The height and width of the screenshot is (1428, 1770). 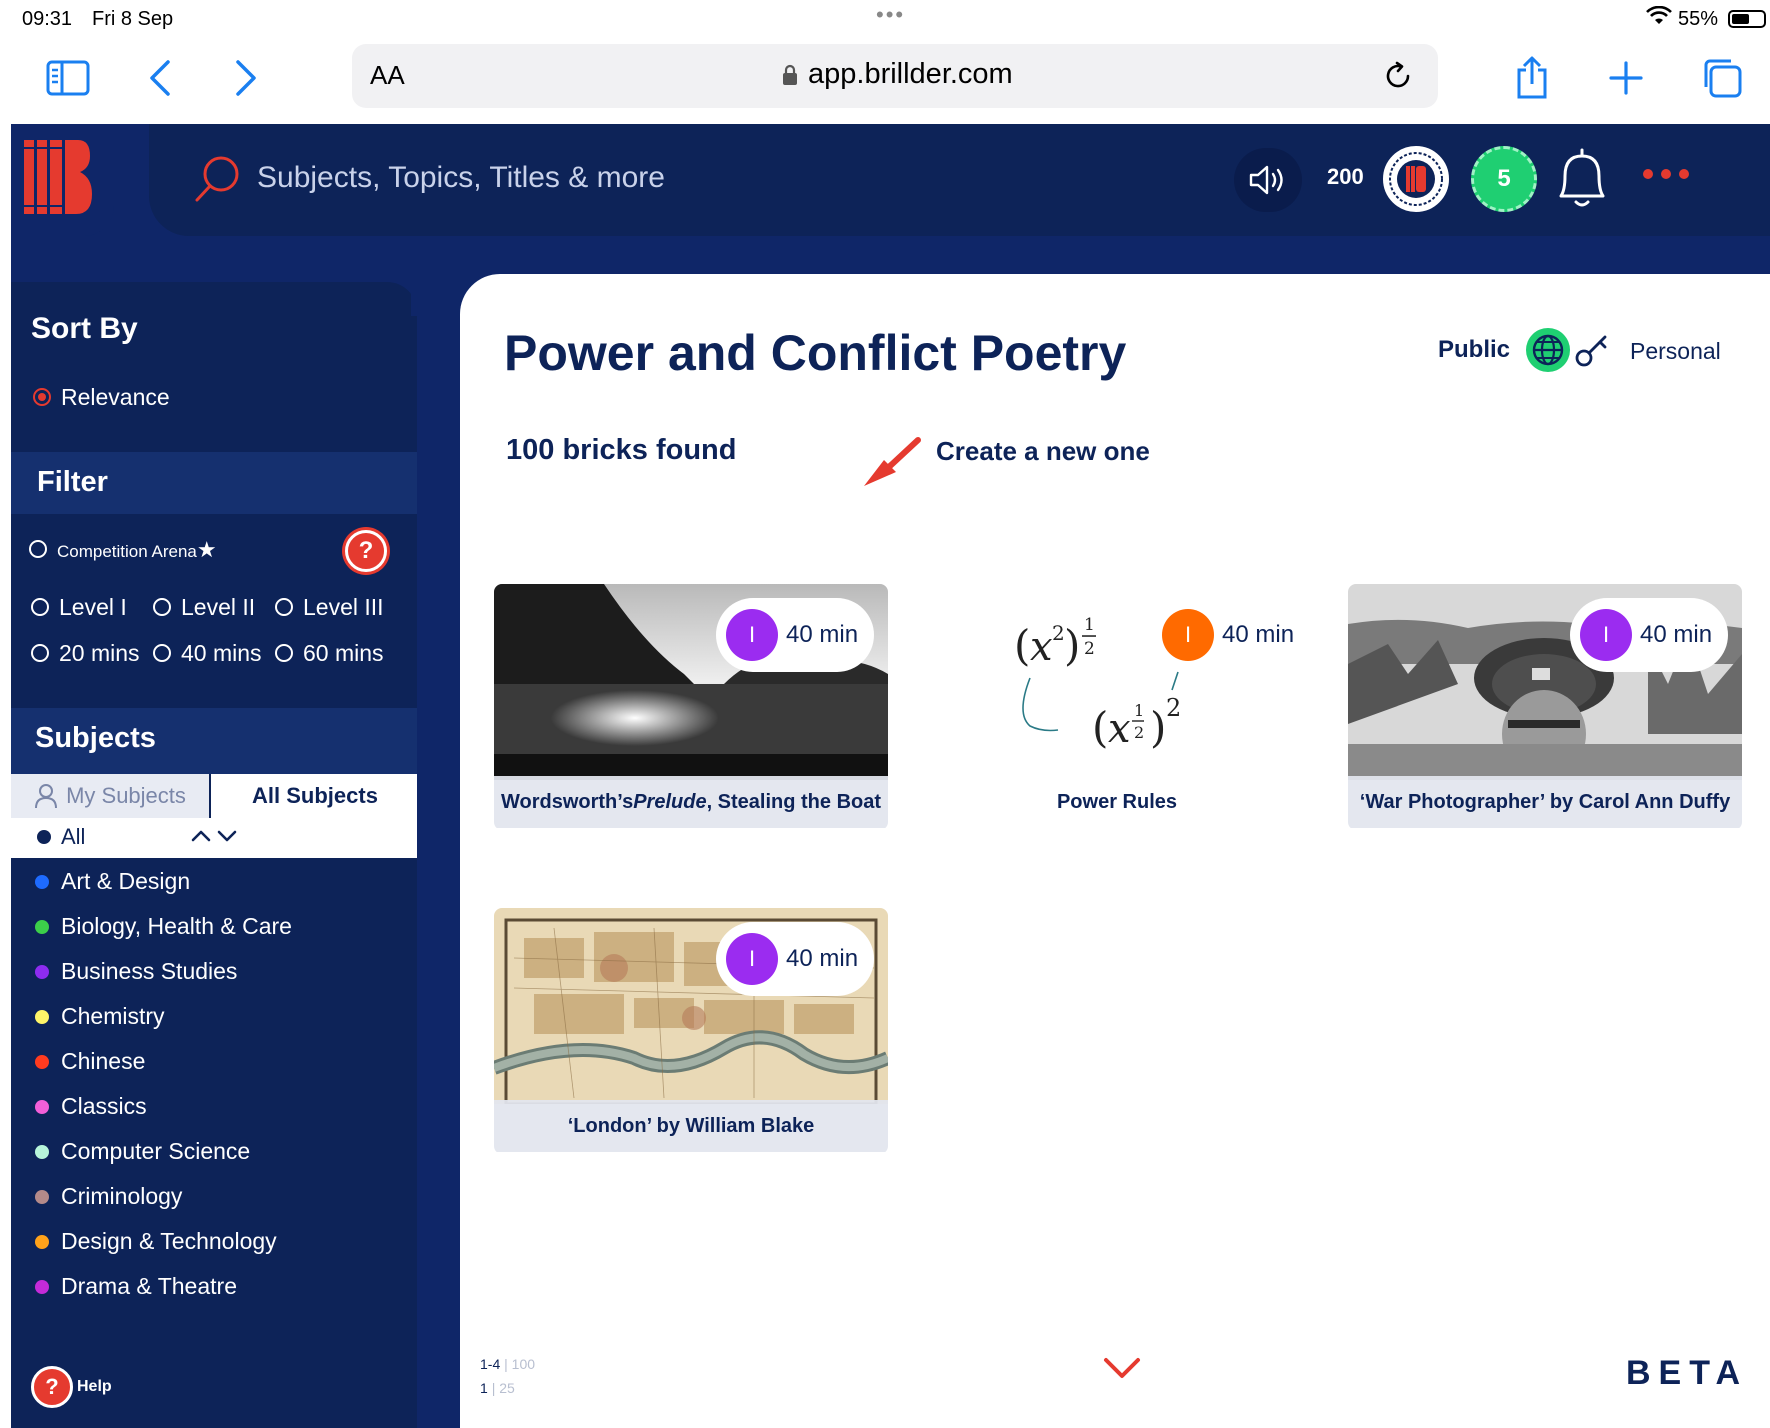 What do you see at coordinates (1268, 180) in the screenshot?
I see `sound-toggle-button` at bounding box center [1268, 180].